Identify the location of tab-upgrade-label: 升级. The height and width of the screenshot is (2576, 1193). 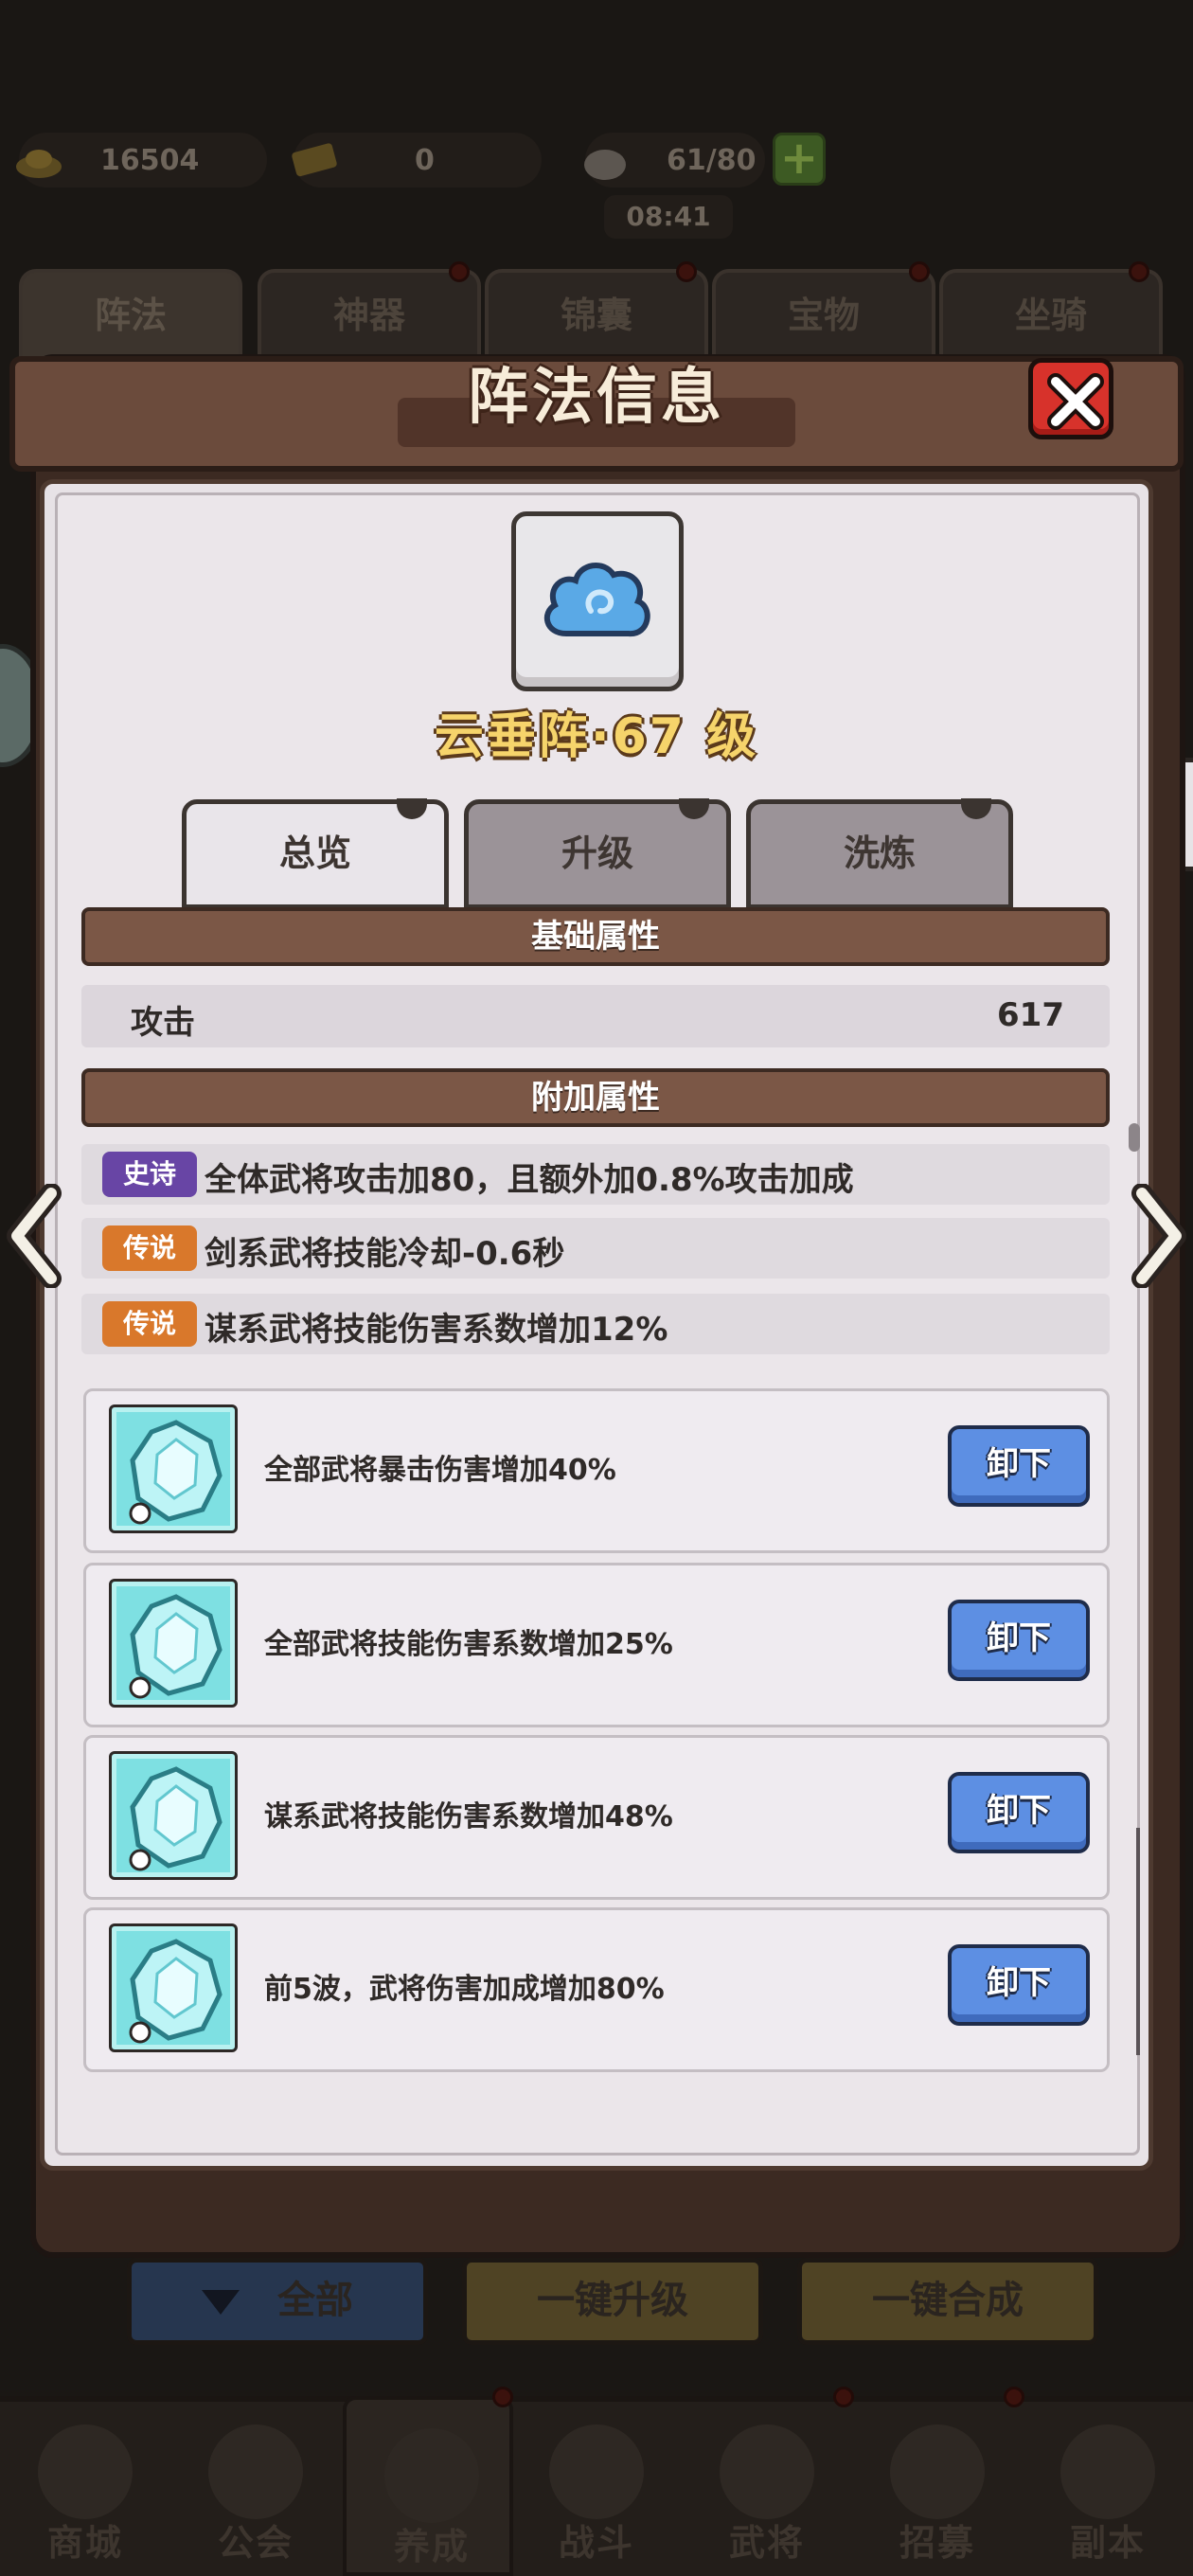
(597, 853).